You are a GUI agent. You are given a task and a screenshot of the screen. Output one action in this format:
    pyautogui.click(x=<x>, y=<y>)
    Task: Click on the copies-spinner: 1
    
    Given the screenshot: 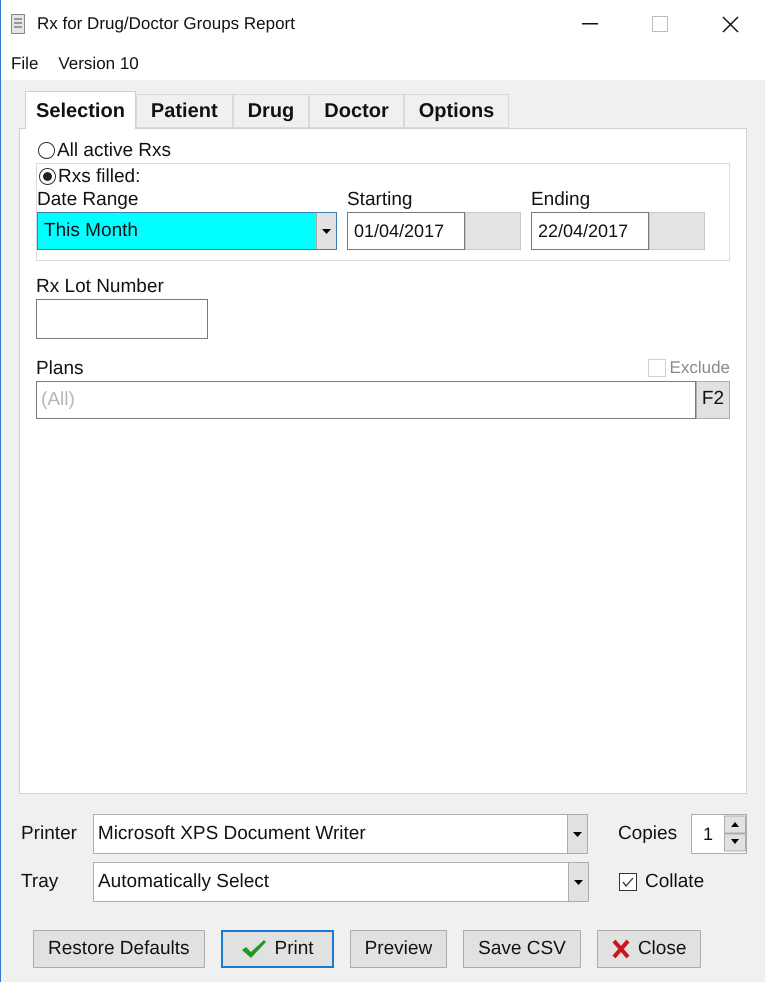 What is the action you would take?
    pyautogui.click(x=719, y=834)
    